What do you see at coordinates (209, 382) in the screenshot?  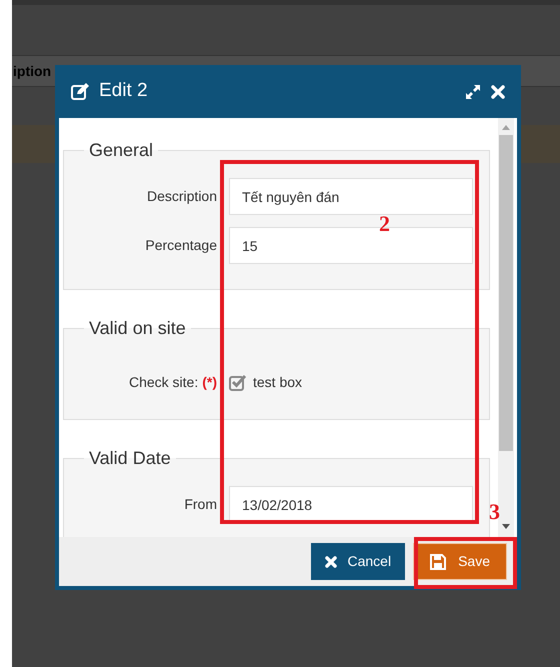 I see `required-mark: (*)` at bounding box center [209, 382].